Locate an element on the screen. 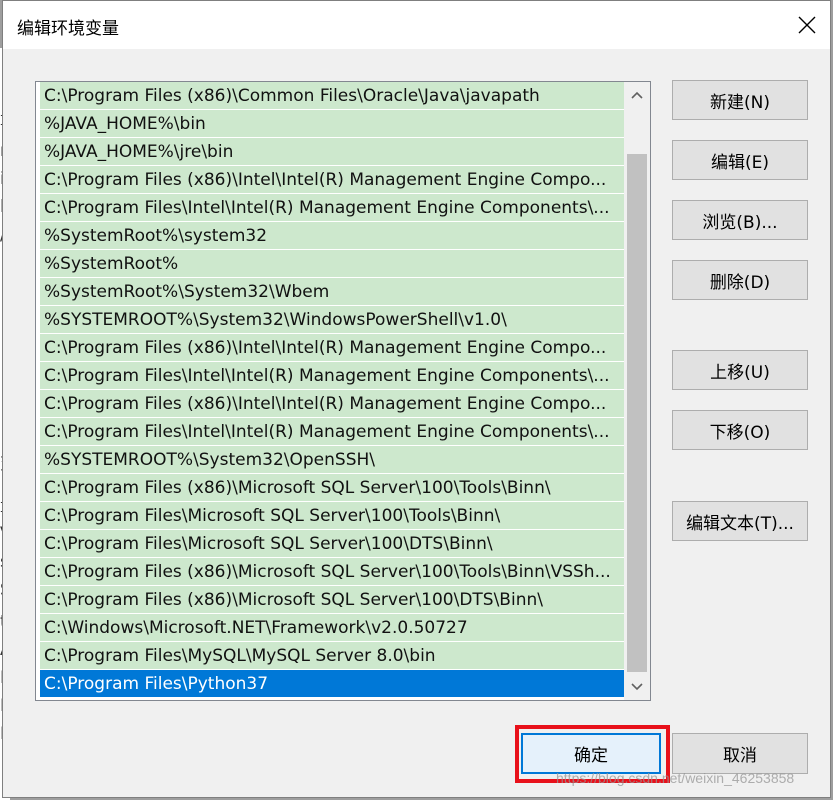  close-icon is located at coordinates (807, 25).